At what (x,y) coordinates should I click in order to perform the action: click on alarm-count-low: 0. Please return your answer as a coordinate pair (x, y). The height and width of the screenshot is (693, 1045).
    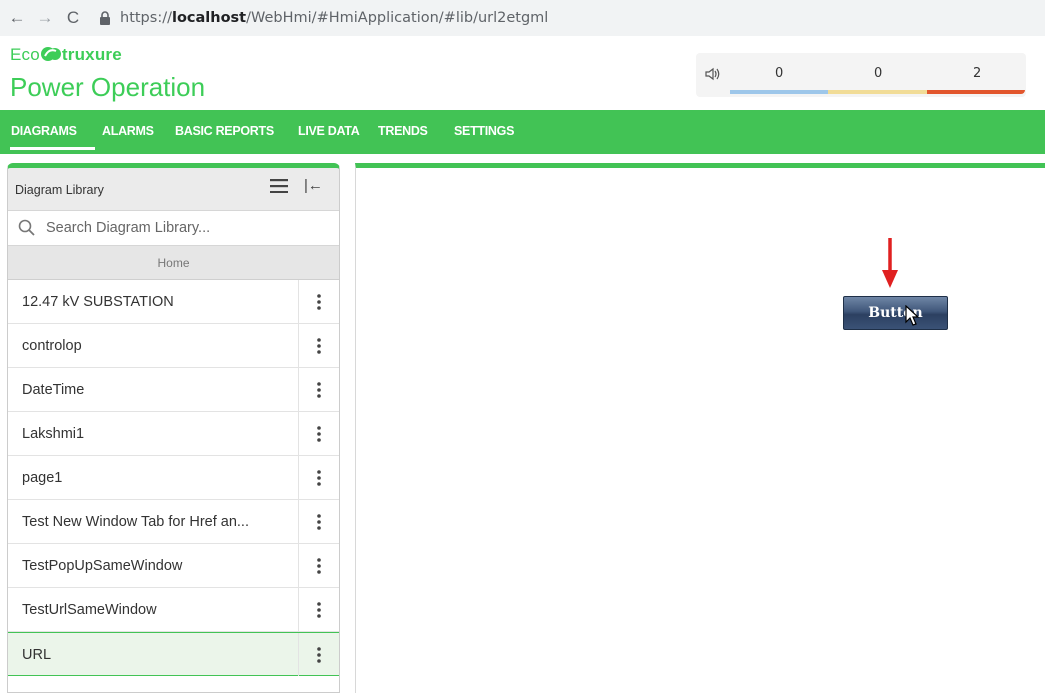
    Looking at the image, I should click on (779, 73).